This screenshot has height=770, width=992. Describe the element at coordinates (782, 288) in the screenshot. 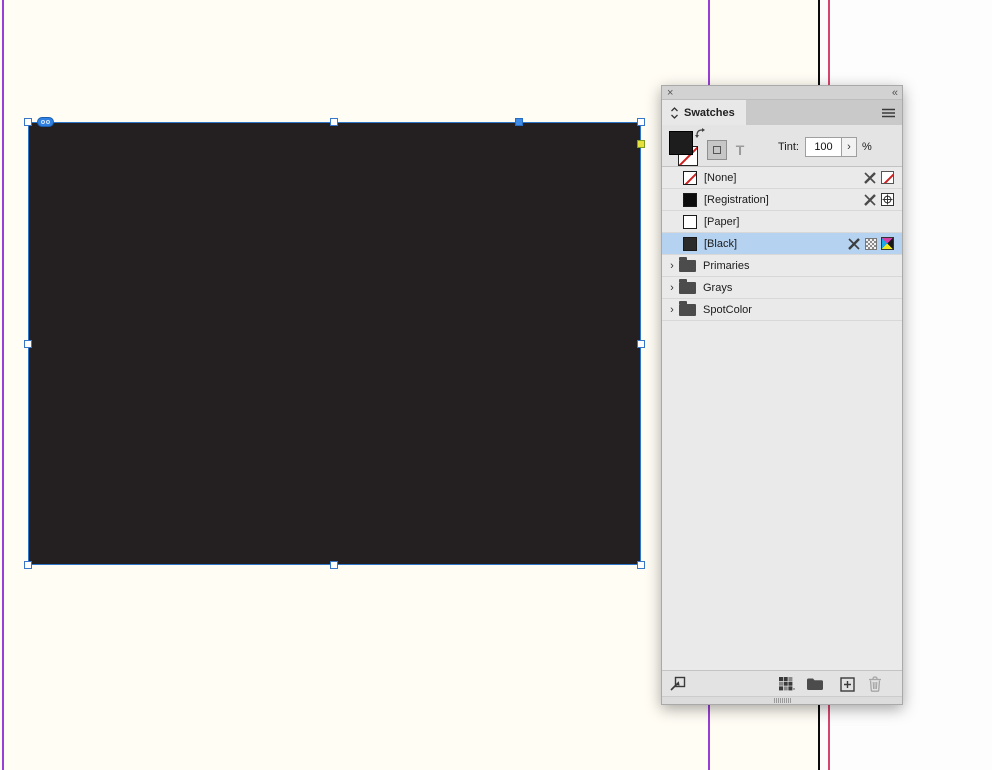

I see `group-row-grays: › Grays` at that location.